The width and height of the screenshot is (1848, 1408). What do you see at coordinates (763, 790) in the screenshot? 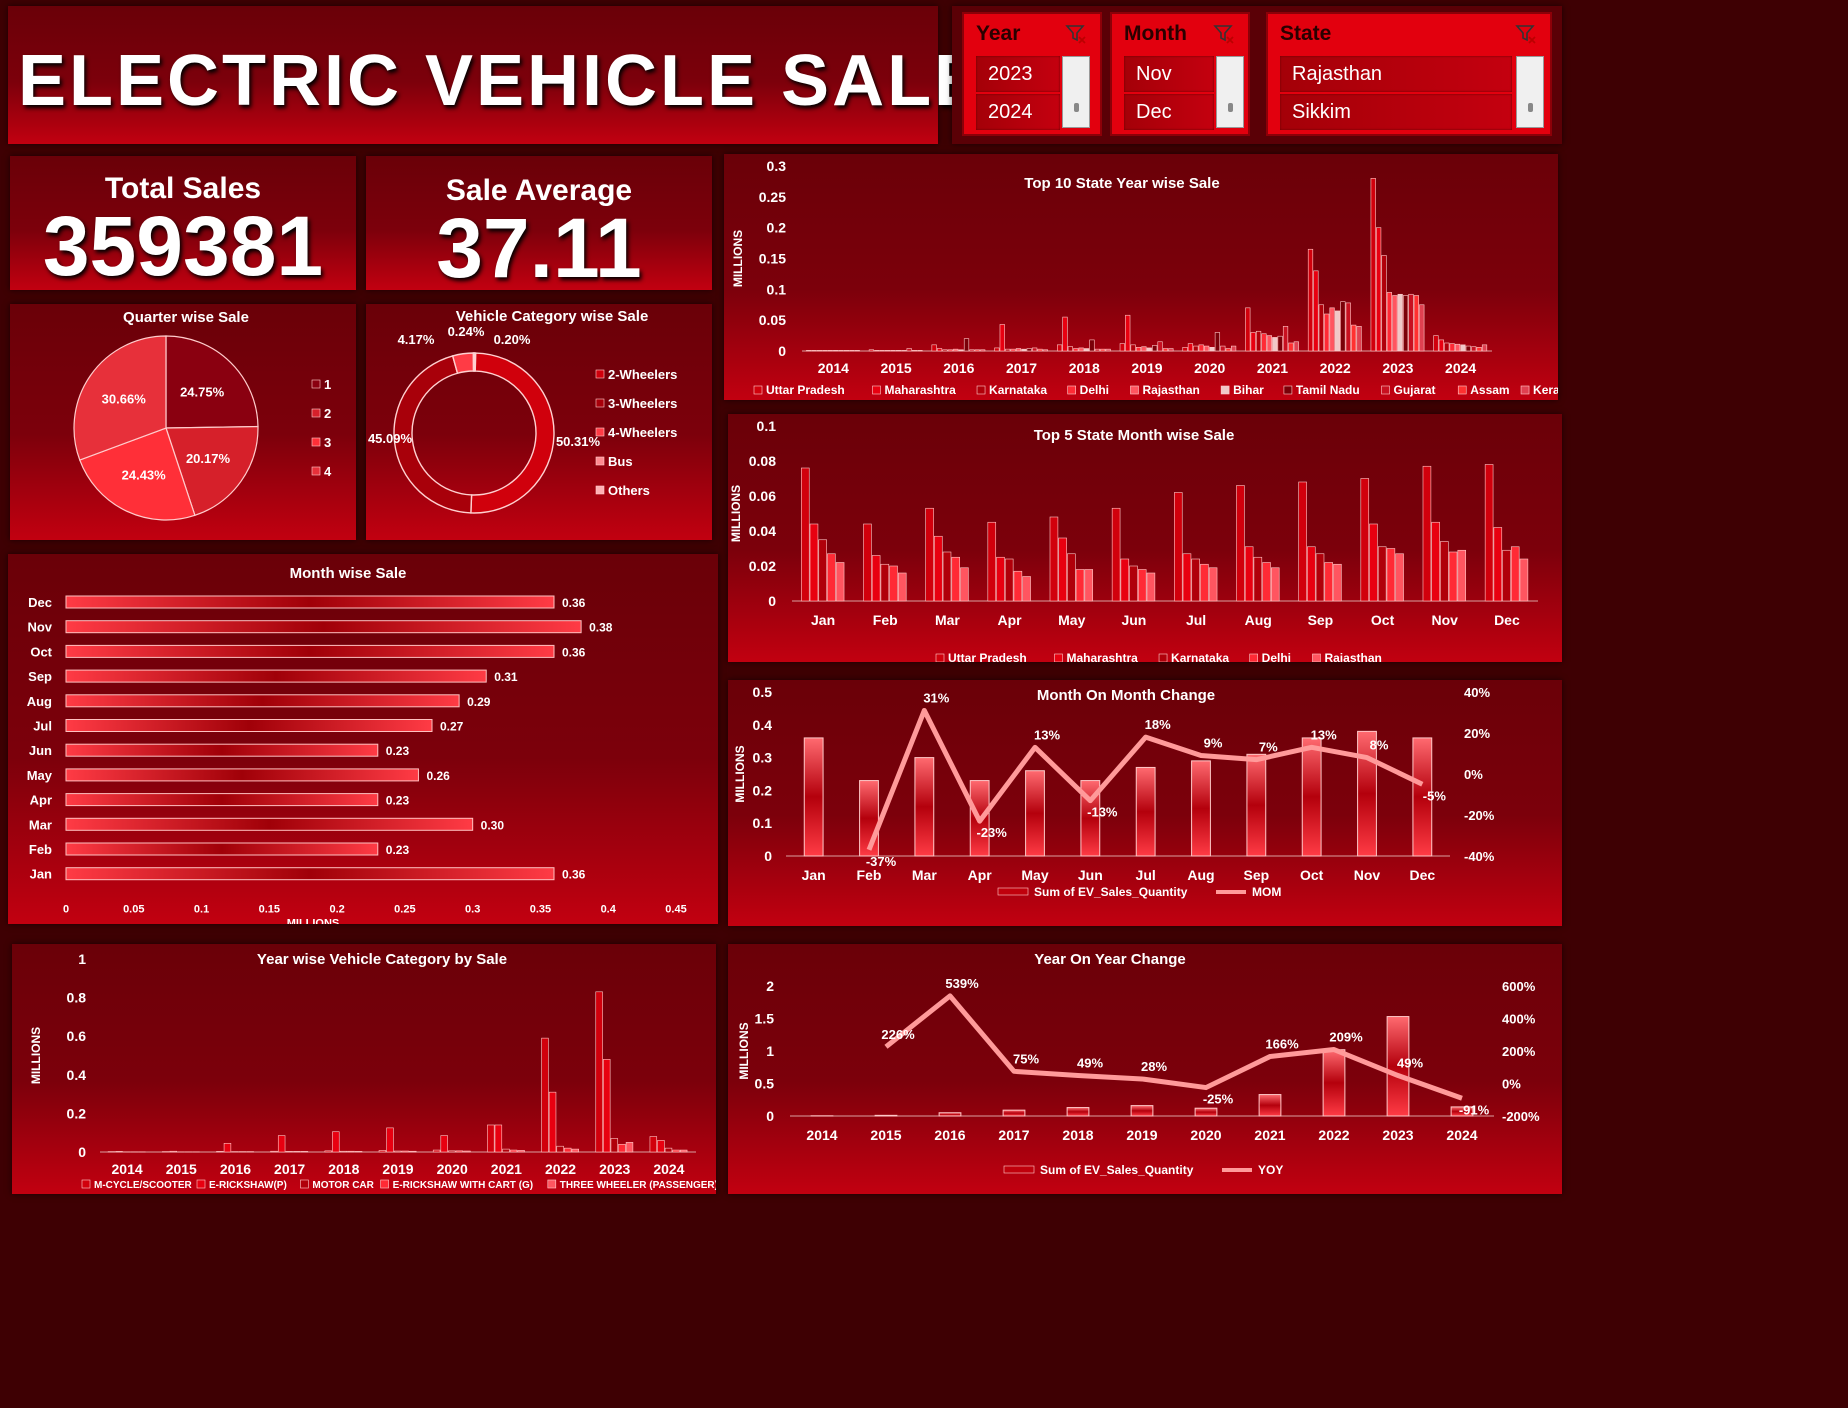
I see `y-tick-label: 0.2` at bounding box center [763, 790].